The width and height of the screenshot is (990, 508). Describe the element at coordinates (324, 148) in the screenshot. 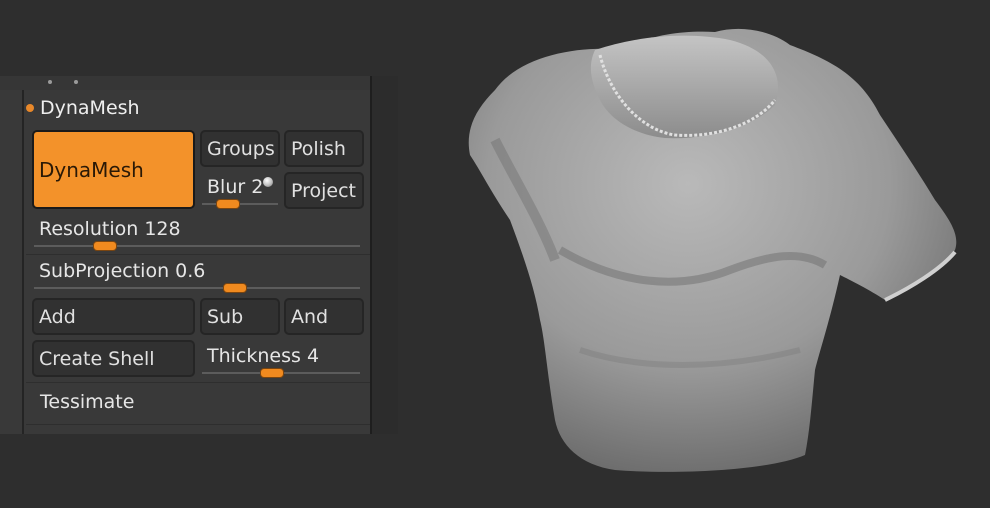

I see `polish-button: Polish` at that location.